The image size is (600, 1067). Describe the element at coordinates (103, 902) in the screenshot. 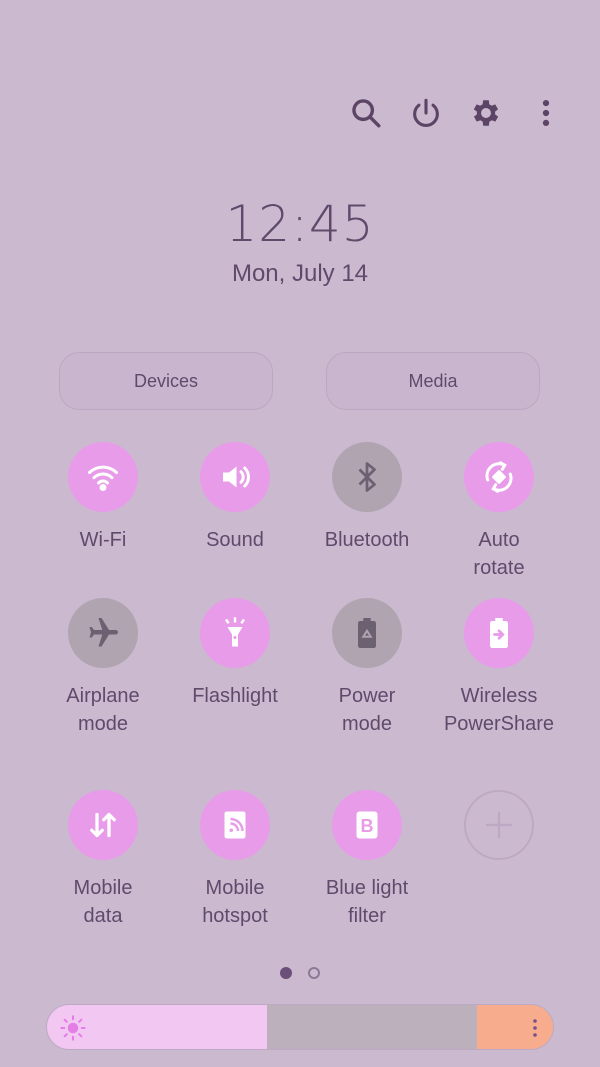

I see `tile-label: Mobile data` at that location.